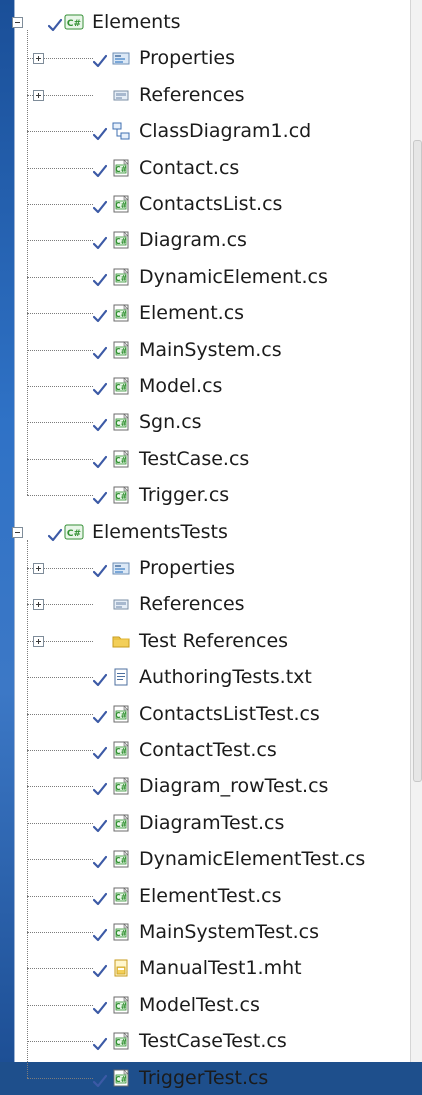  I want to click on tree-node-item: C# TriggerTest.cs, so click(213, 1078).